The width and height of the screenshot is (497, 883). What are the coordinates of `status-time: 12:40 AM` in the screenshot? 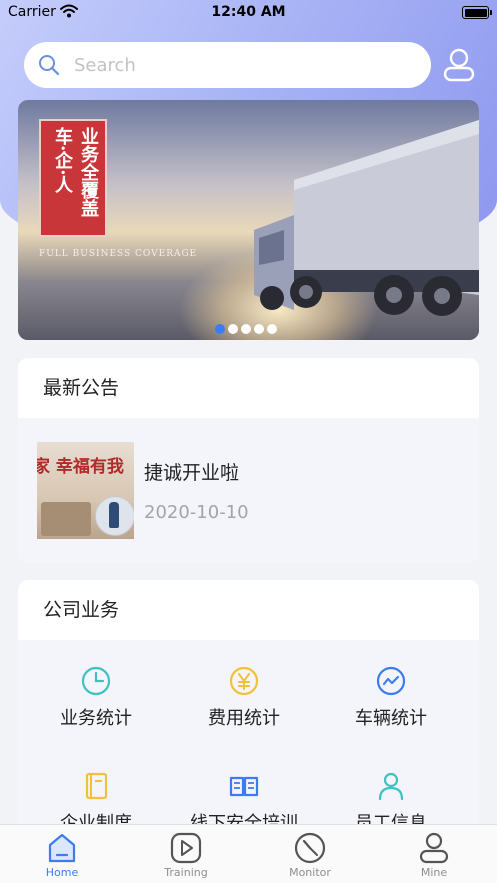 It's located at (248, 12).